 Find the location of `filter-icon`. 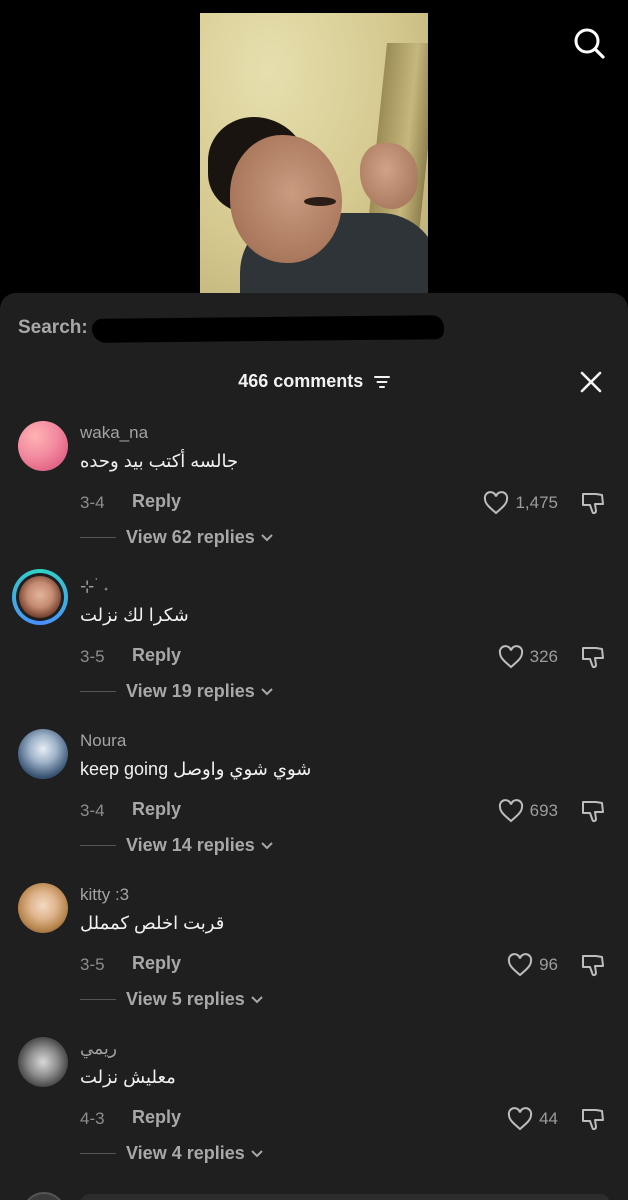

filter-icon is located at coordinates (381, 382).